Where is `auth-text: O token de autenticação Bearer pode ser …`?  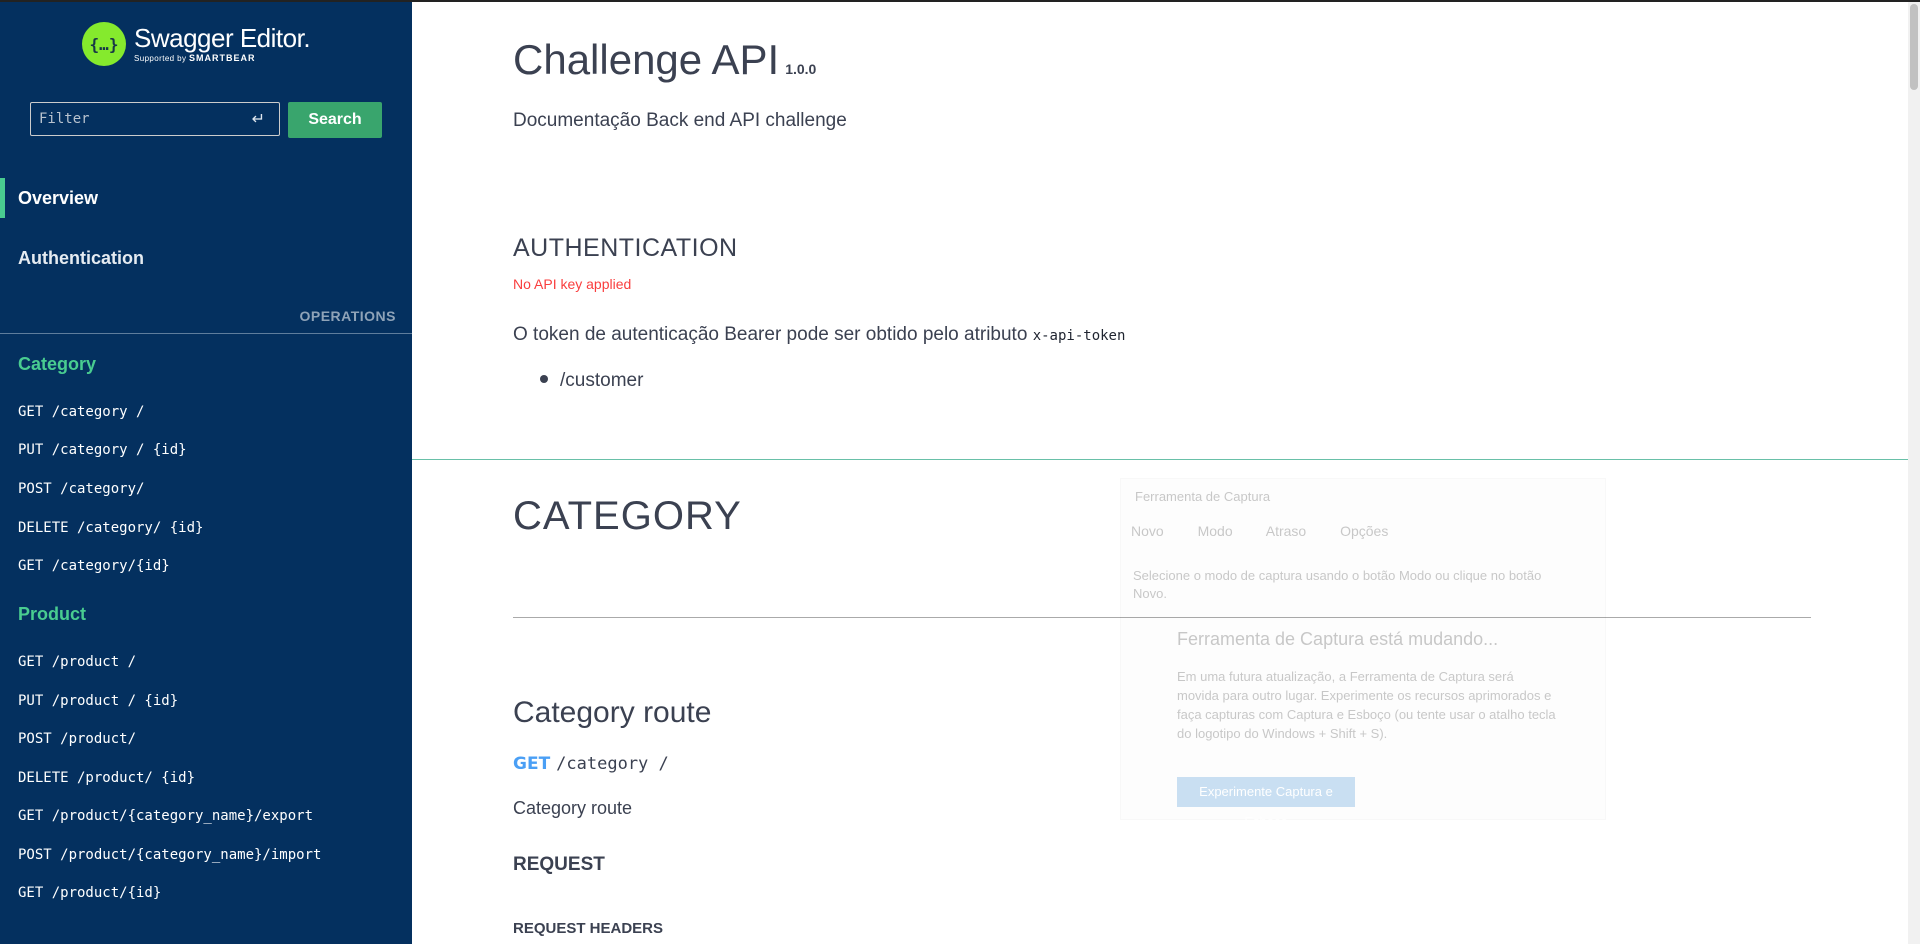 auth-text: O token de autenticação Bearer pode ser … is located at coordinates (770, 334).